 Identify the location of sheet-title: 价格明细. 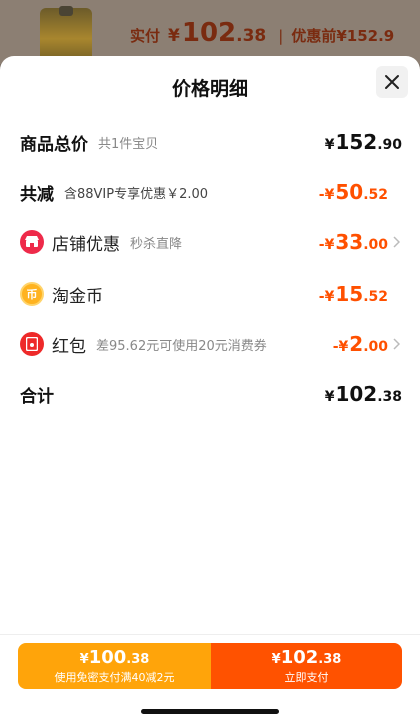
(209, 89).